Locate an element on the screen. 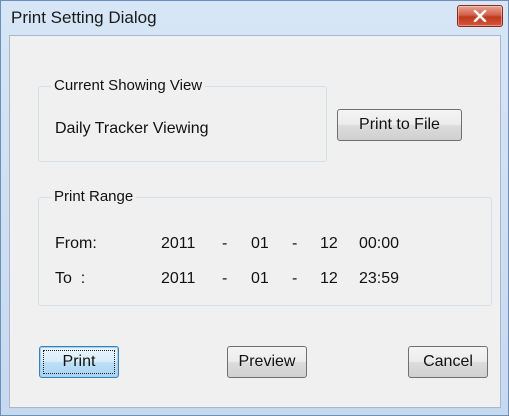 This screenshot has width=509, height=416. to-year: 2011 is located at coordinates (178, 278).